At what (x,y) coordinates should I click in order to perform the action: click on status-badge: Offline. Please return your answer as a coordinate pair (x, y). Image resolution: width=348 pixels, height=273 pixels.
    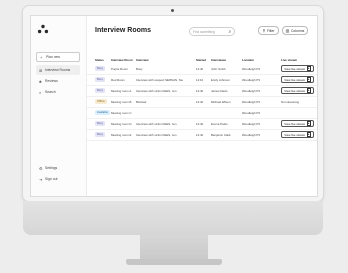
    Looking at the image, I should click on (101, 101).